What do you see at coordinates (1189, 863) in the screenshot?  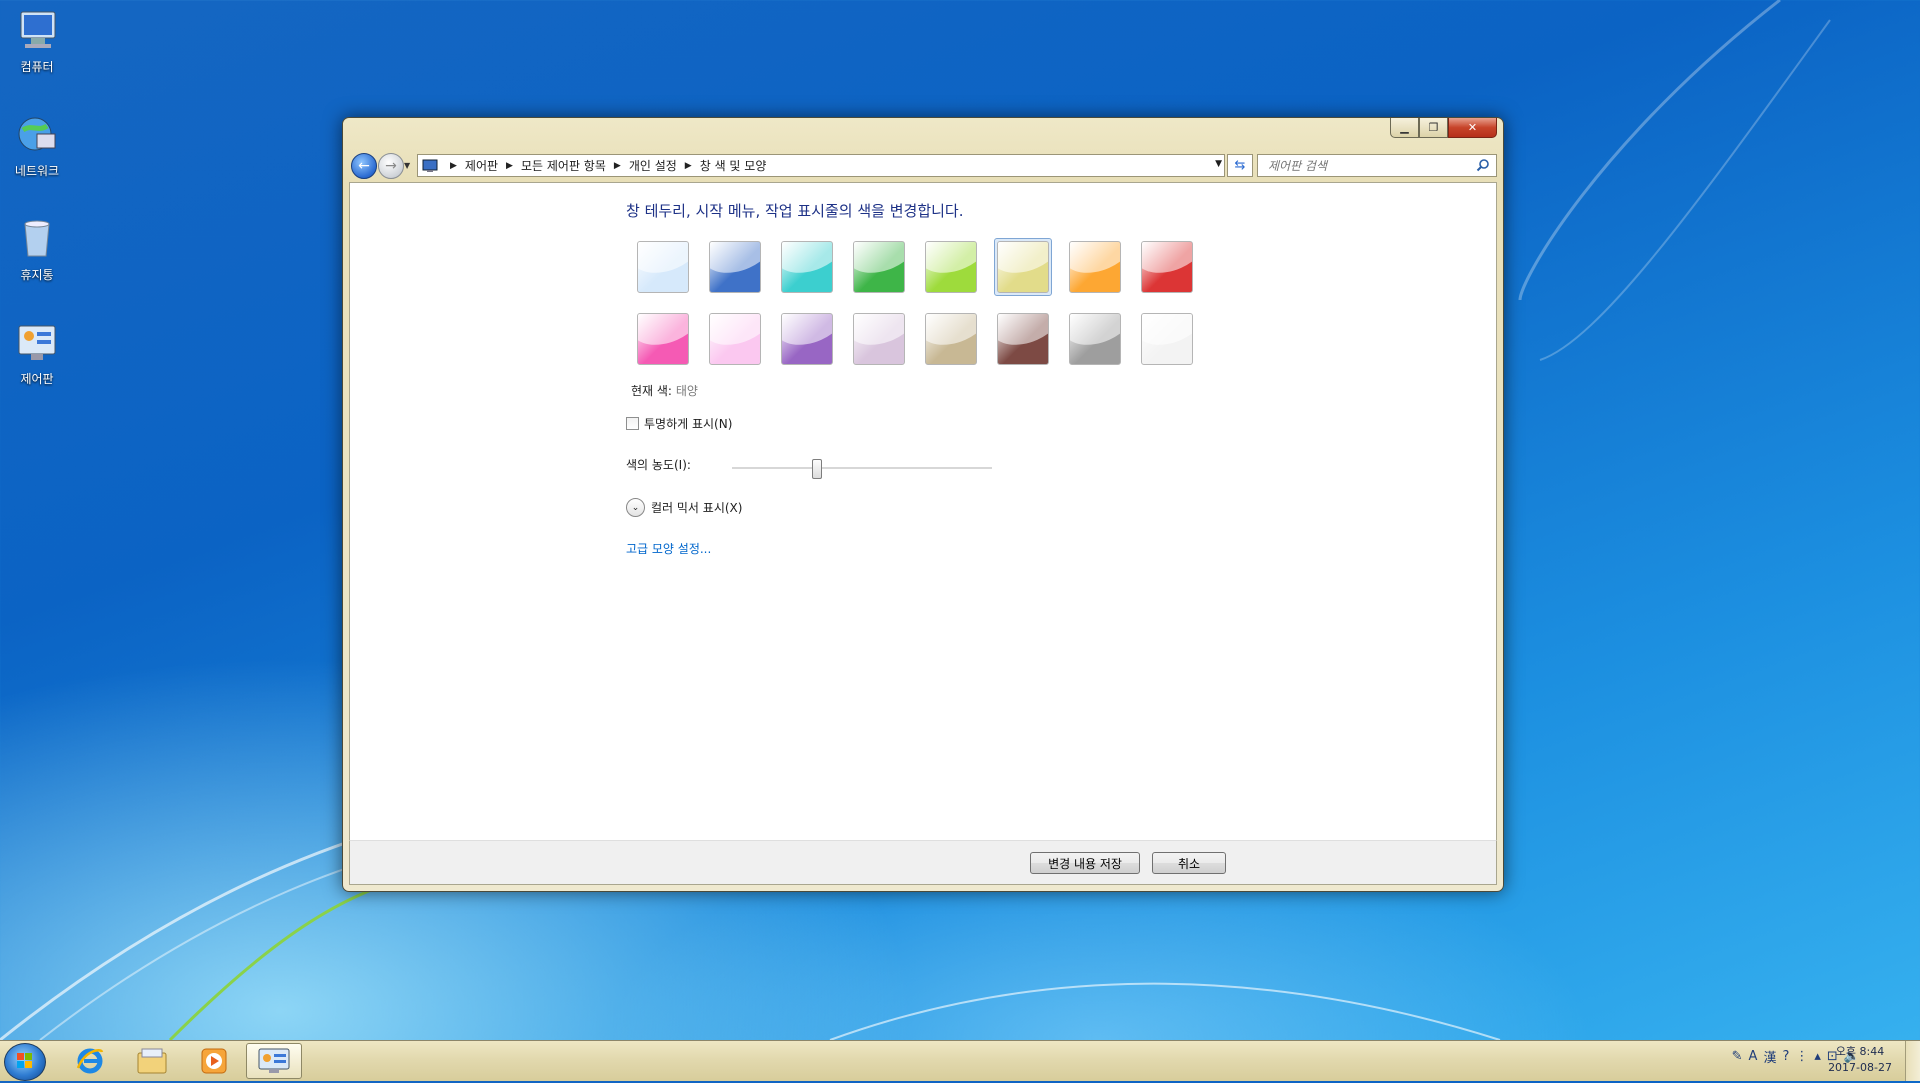 I see `cancel-button: 취소` at bounding box center [1189, 863].